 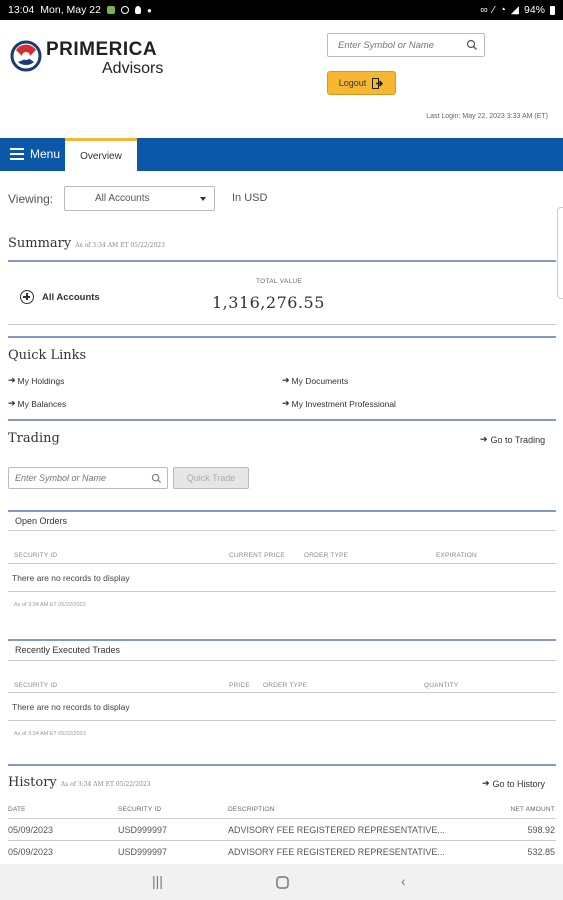 What do you see at coordinates (35, 154) in the screenshot?
I see `menu-button: Menu` at bounding box center [35, 154].